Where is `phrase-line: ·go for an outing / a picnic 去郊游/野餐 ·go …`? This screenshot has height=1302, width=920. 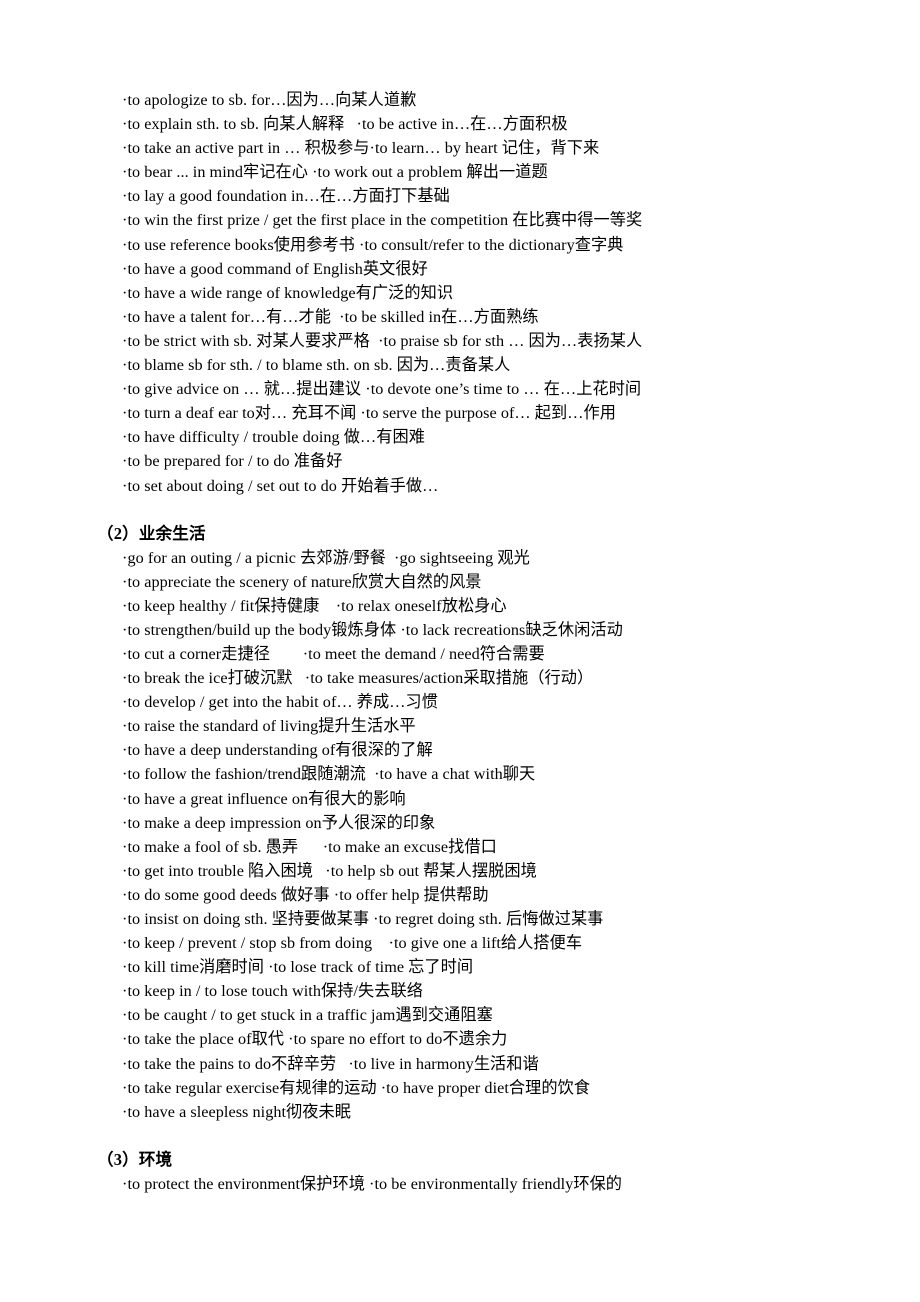 phrase-line: ·go for an outing / a picnic 去郊游/野餐 ·go … is located at coordinates (326, 557).